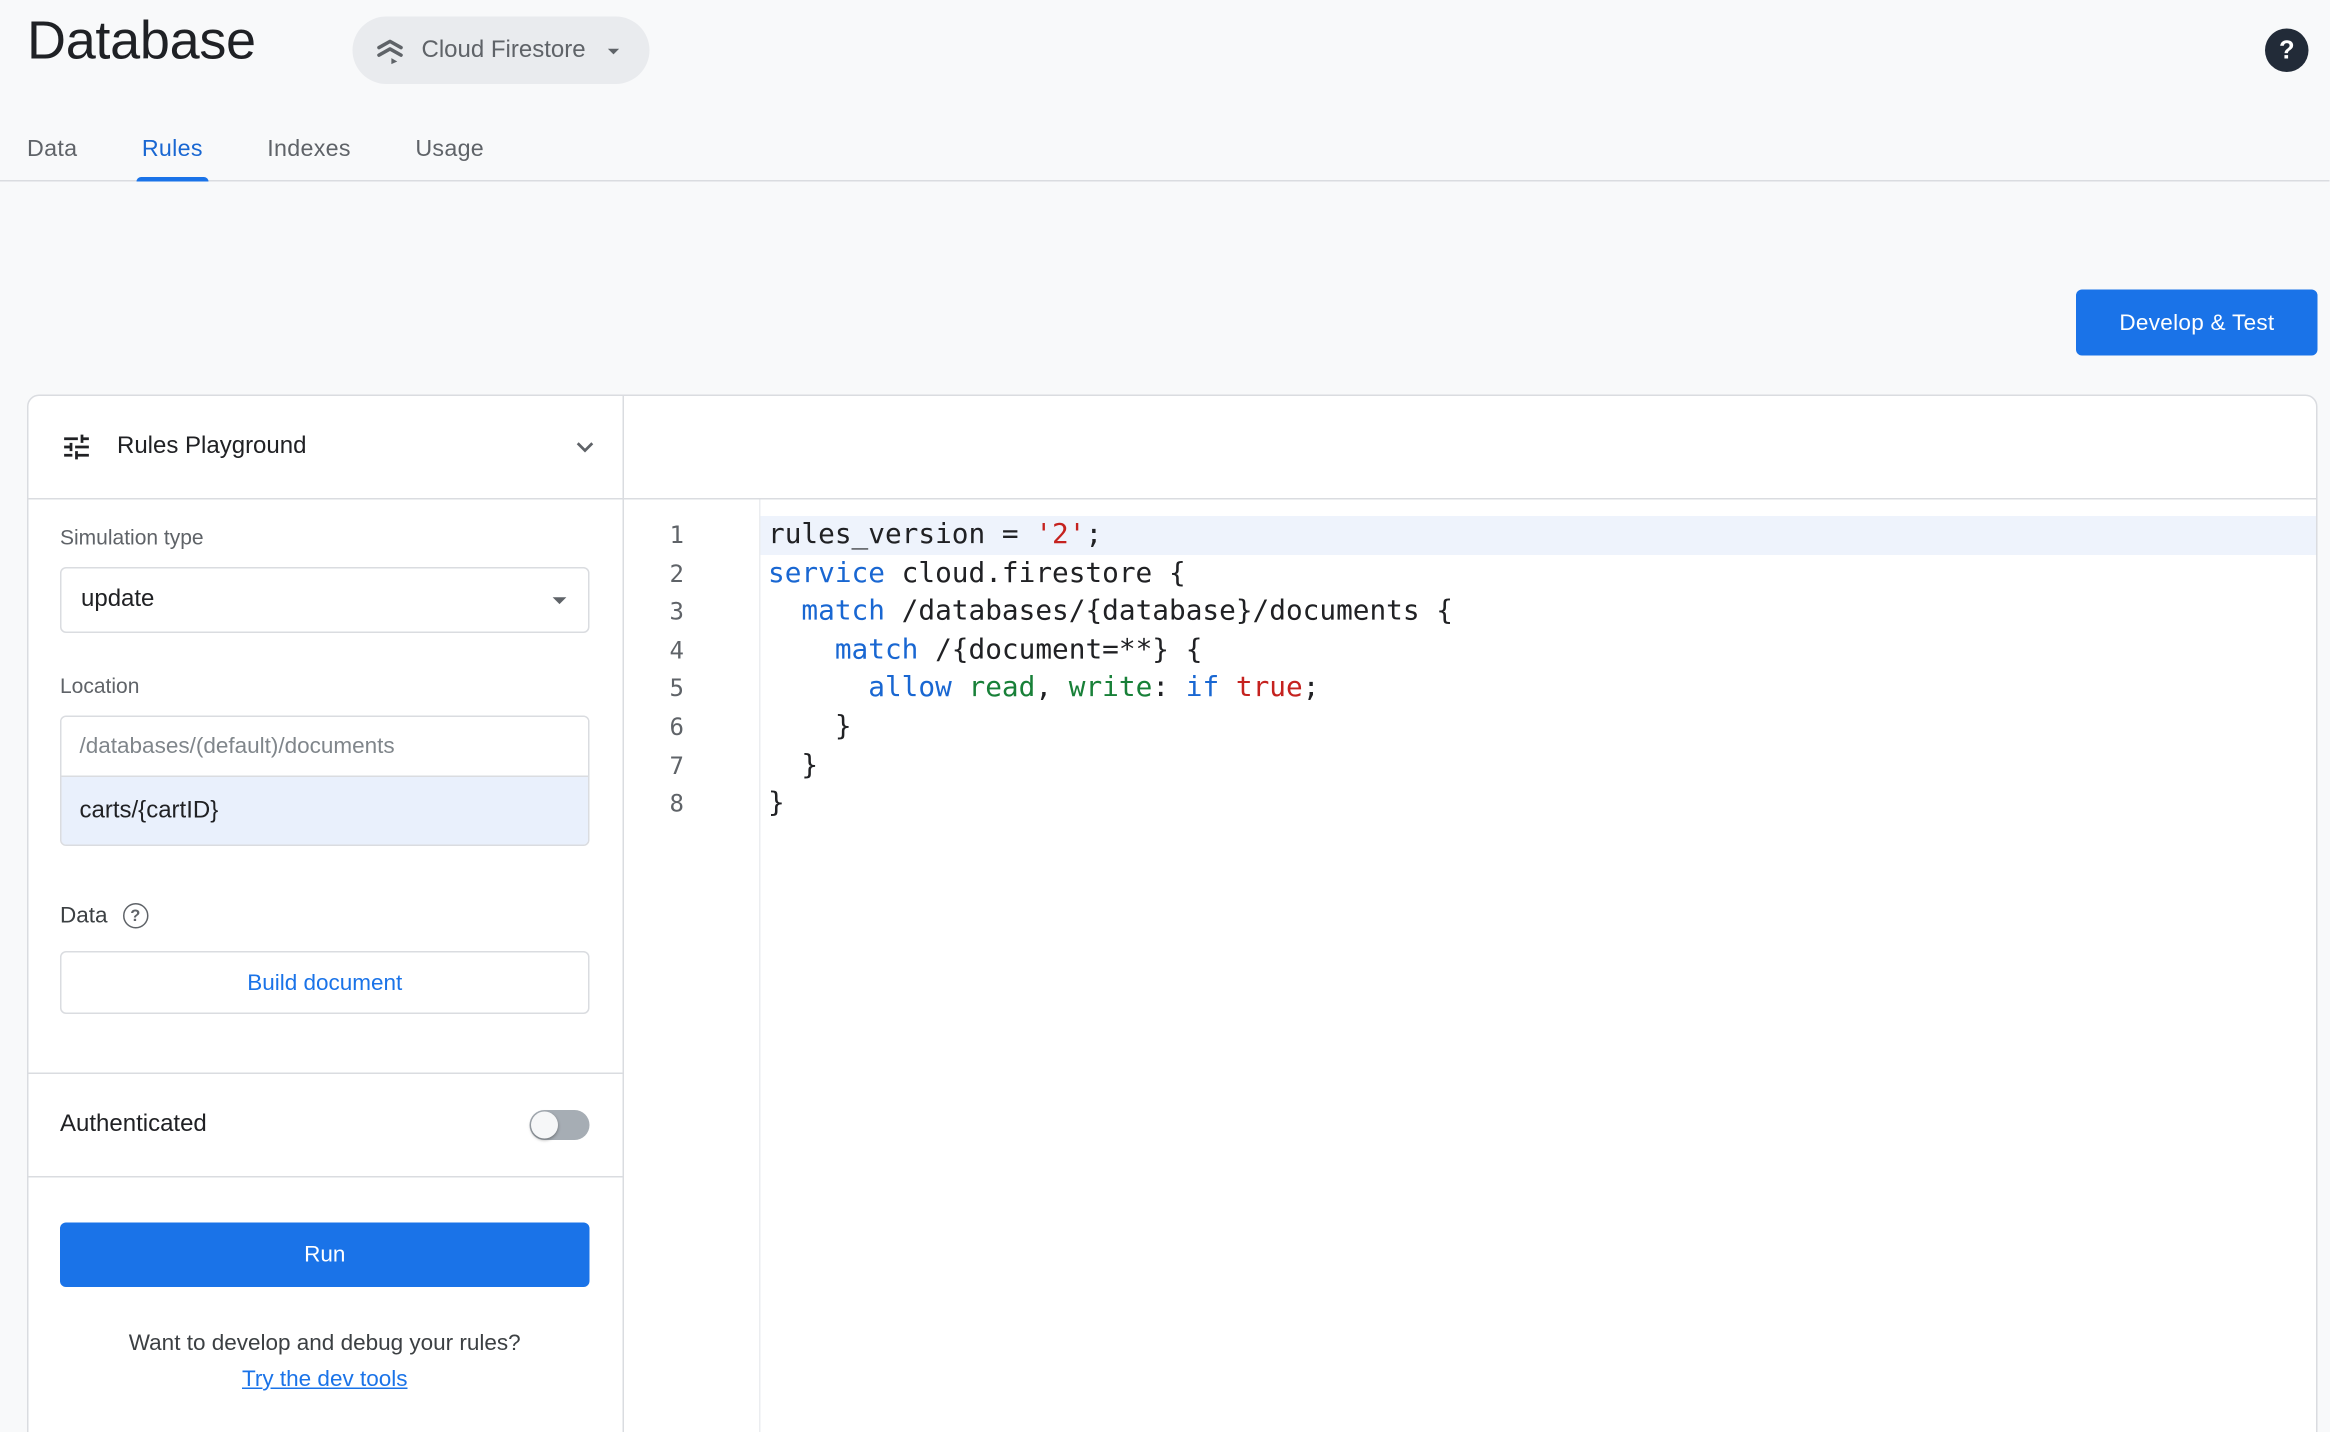 This screenshot has height=1432, width=2330. What do you see at coordinates (325, 1254) in the screenshot?
I see `run-button: Run` at bounding box center [325, 1254].